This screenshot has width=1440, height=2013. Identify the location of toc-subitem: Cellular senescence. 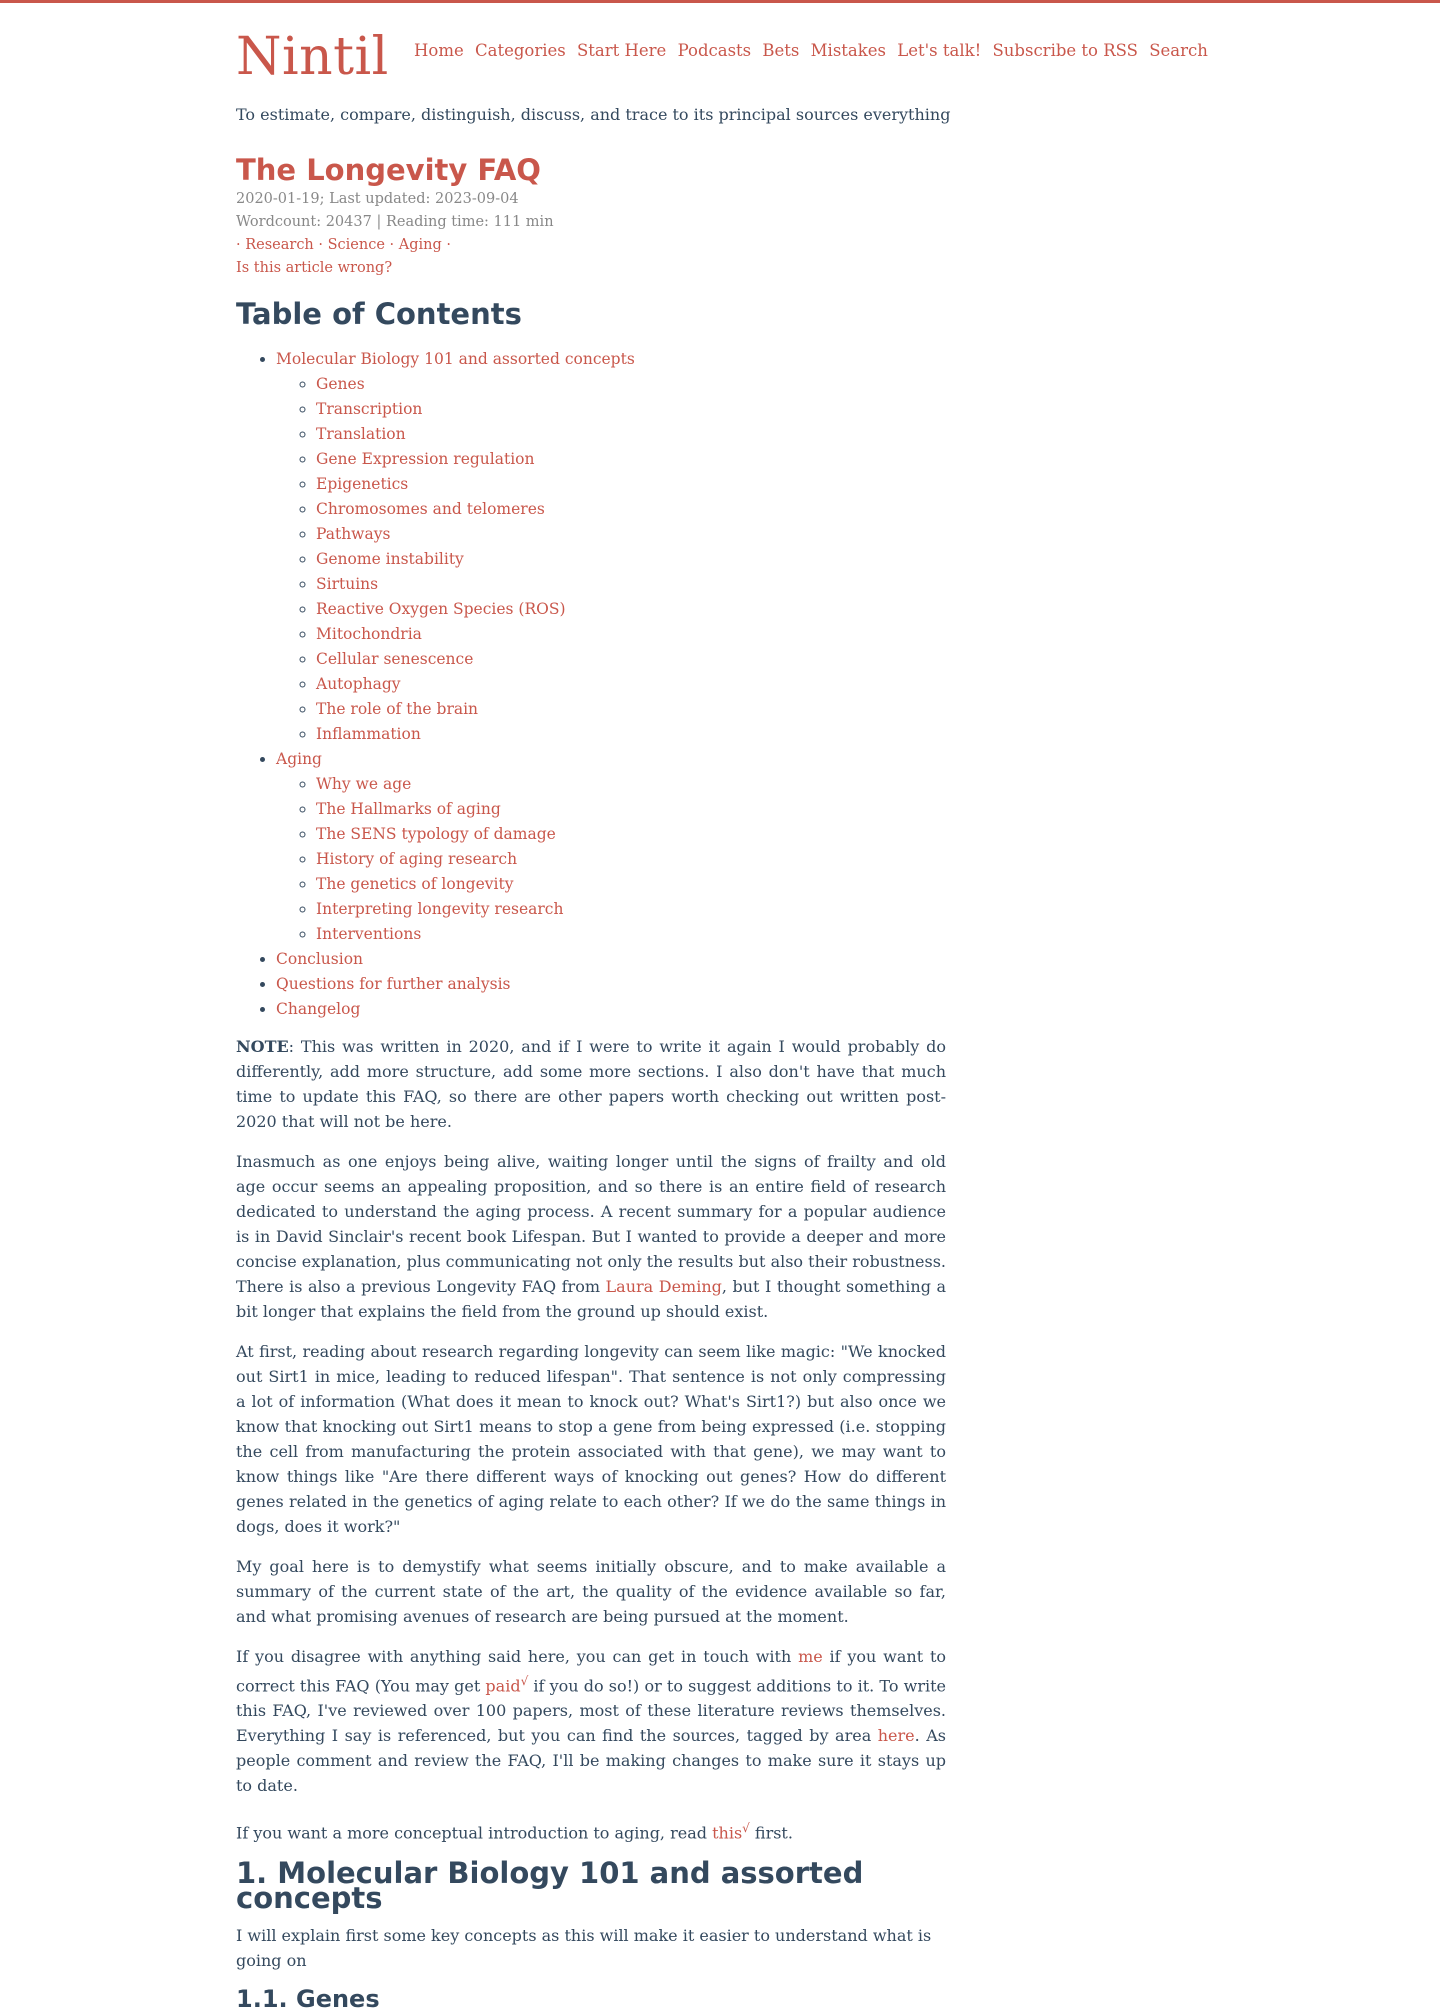
(626, 659).